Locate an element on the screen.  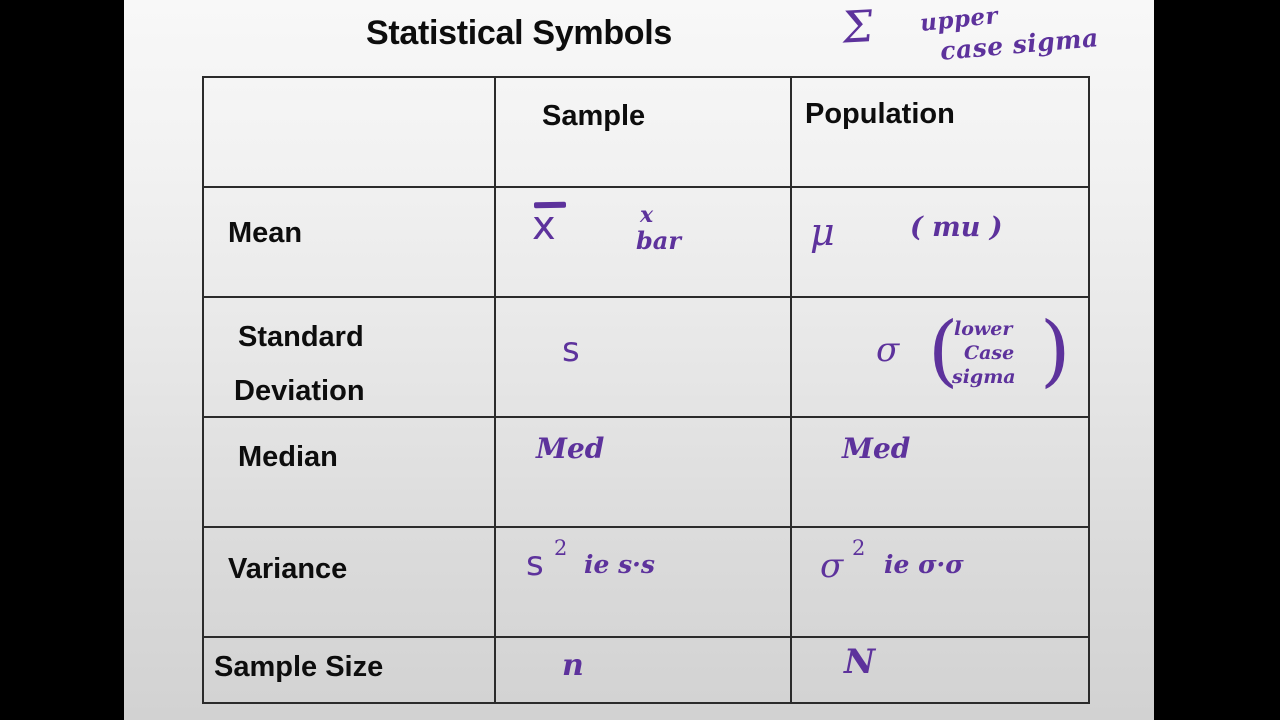
mu-note: ( mu ) is located at coordinates (956, 227).